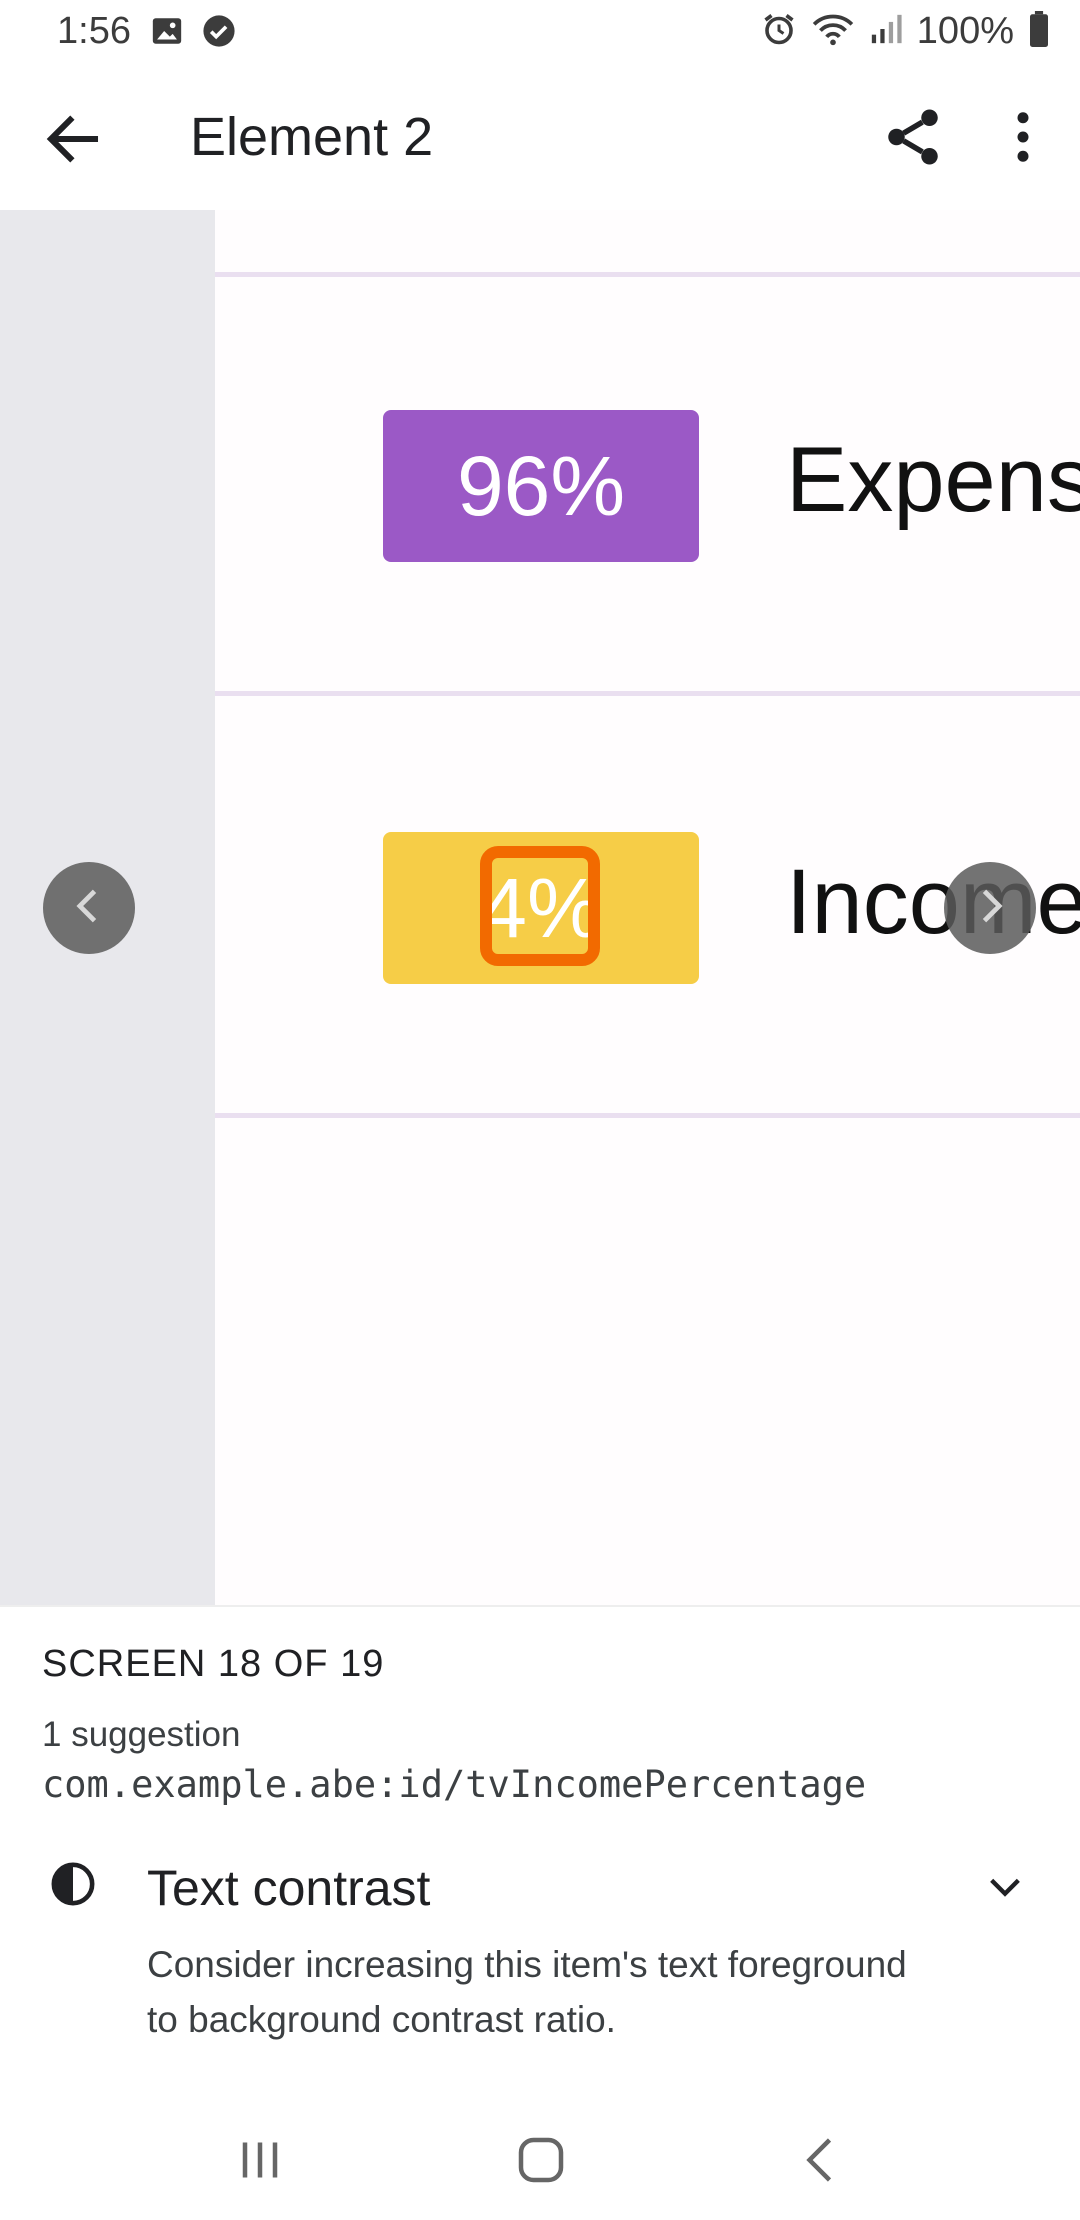 This screenshot has height=2220, width=1080. What do you see at coordinates (94, 31) in the screenshot?
I see `status-time: 1:56` at bounding box center [94, 31].